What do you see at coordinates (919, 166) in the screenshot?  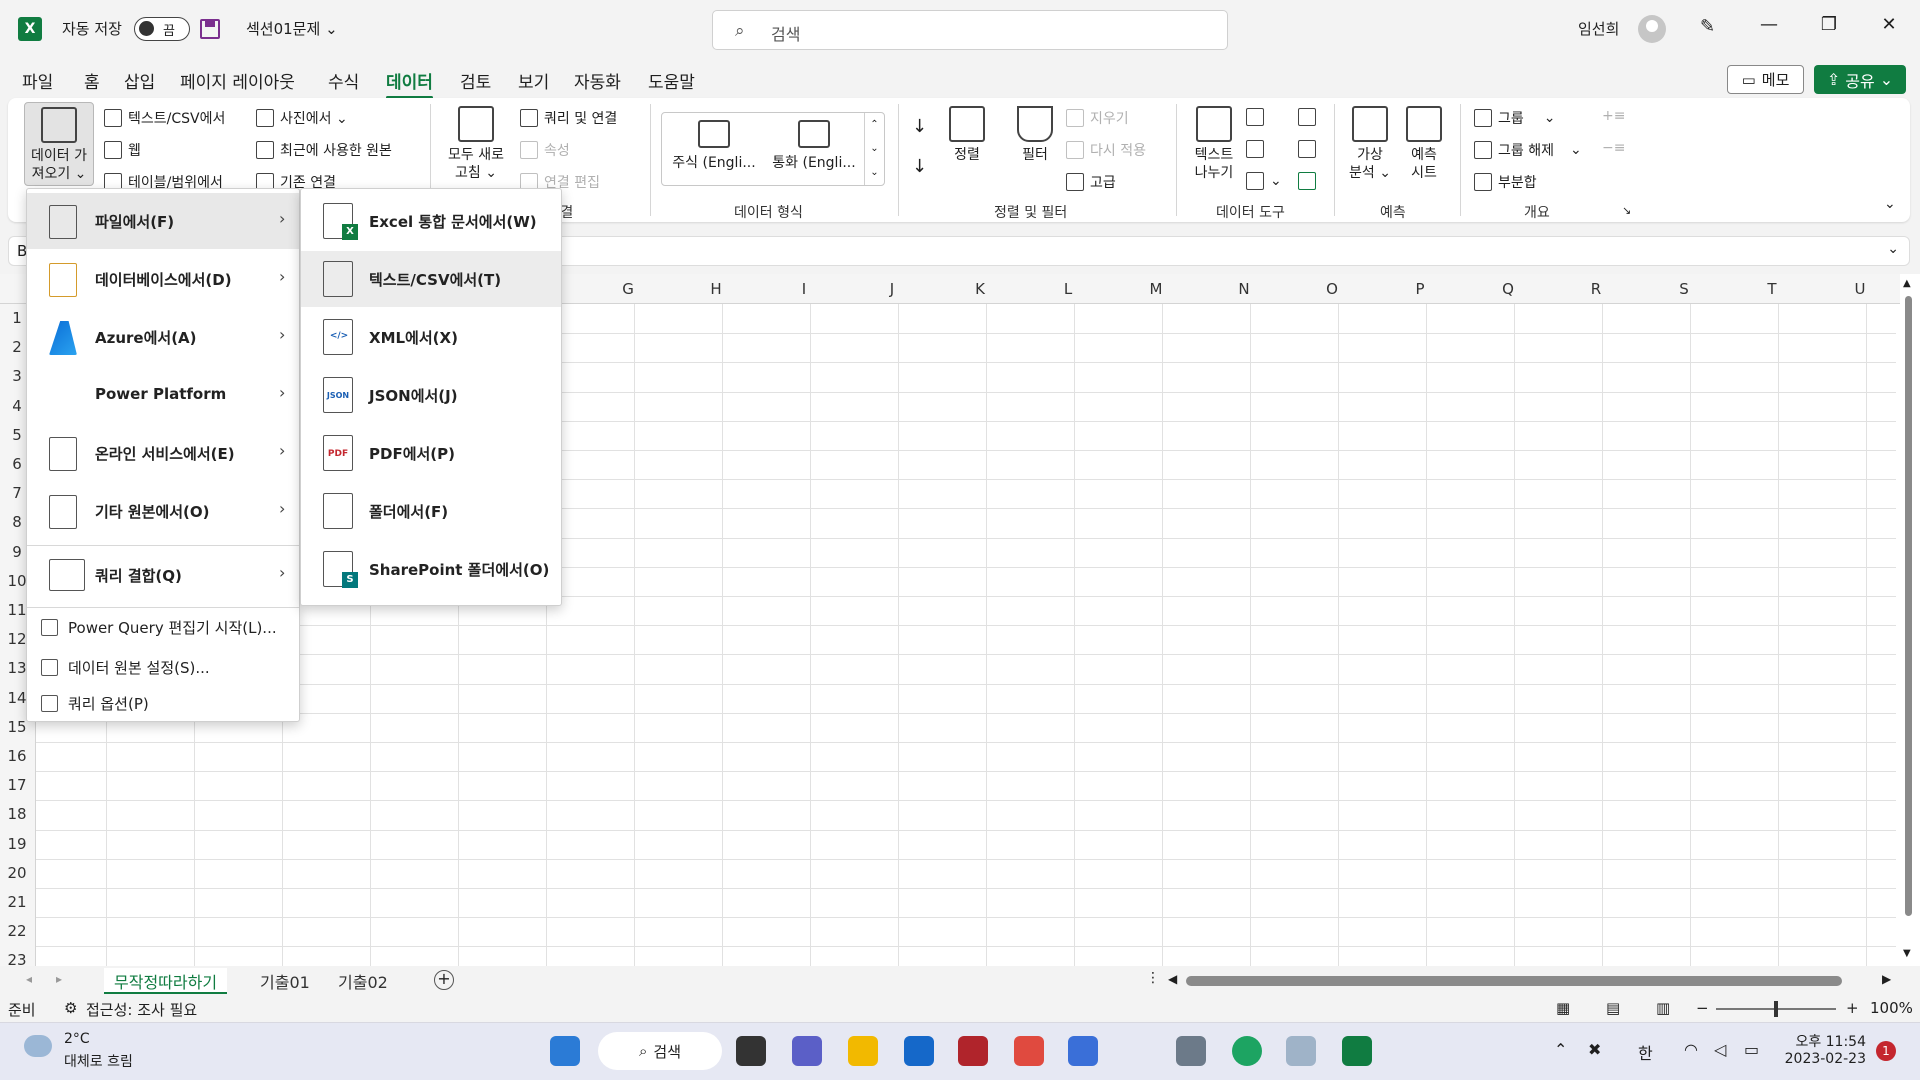 I see `sort-desc-icon: ↓` at bounding box center [919, 166].